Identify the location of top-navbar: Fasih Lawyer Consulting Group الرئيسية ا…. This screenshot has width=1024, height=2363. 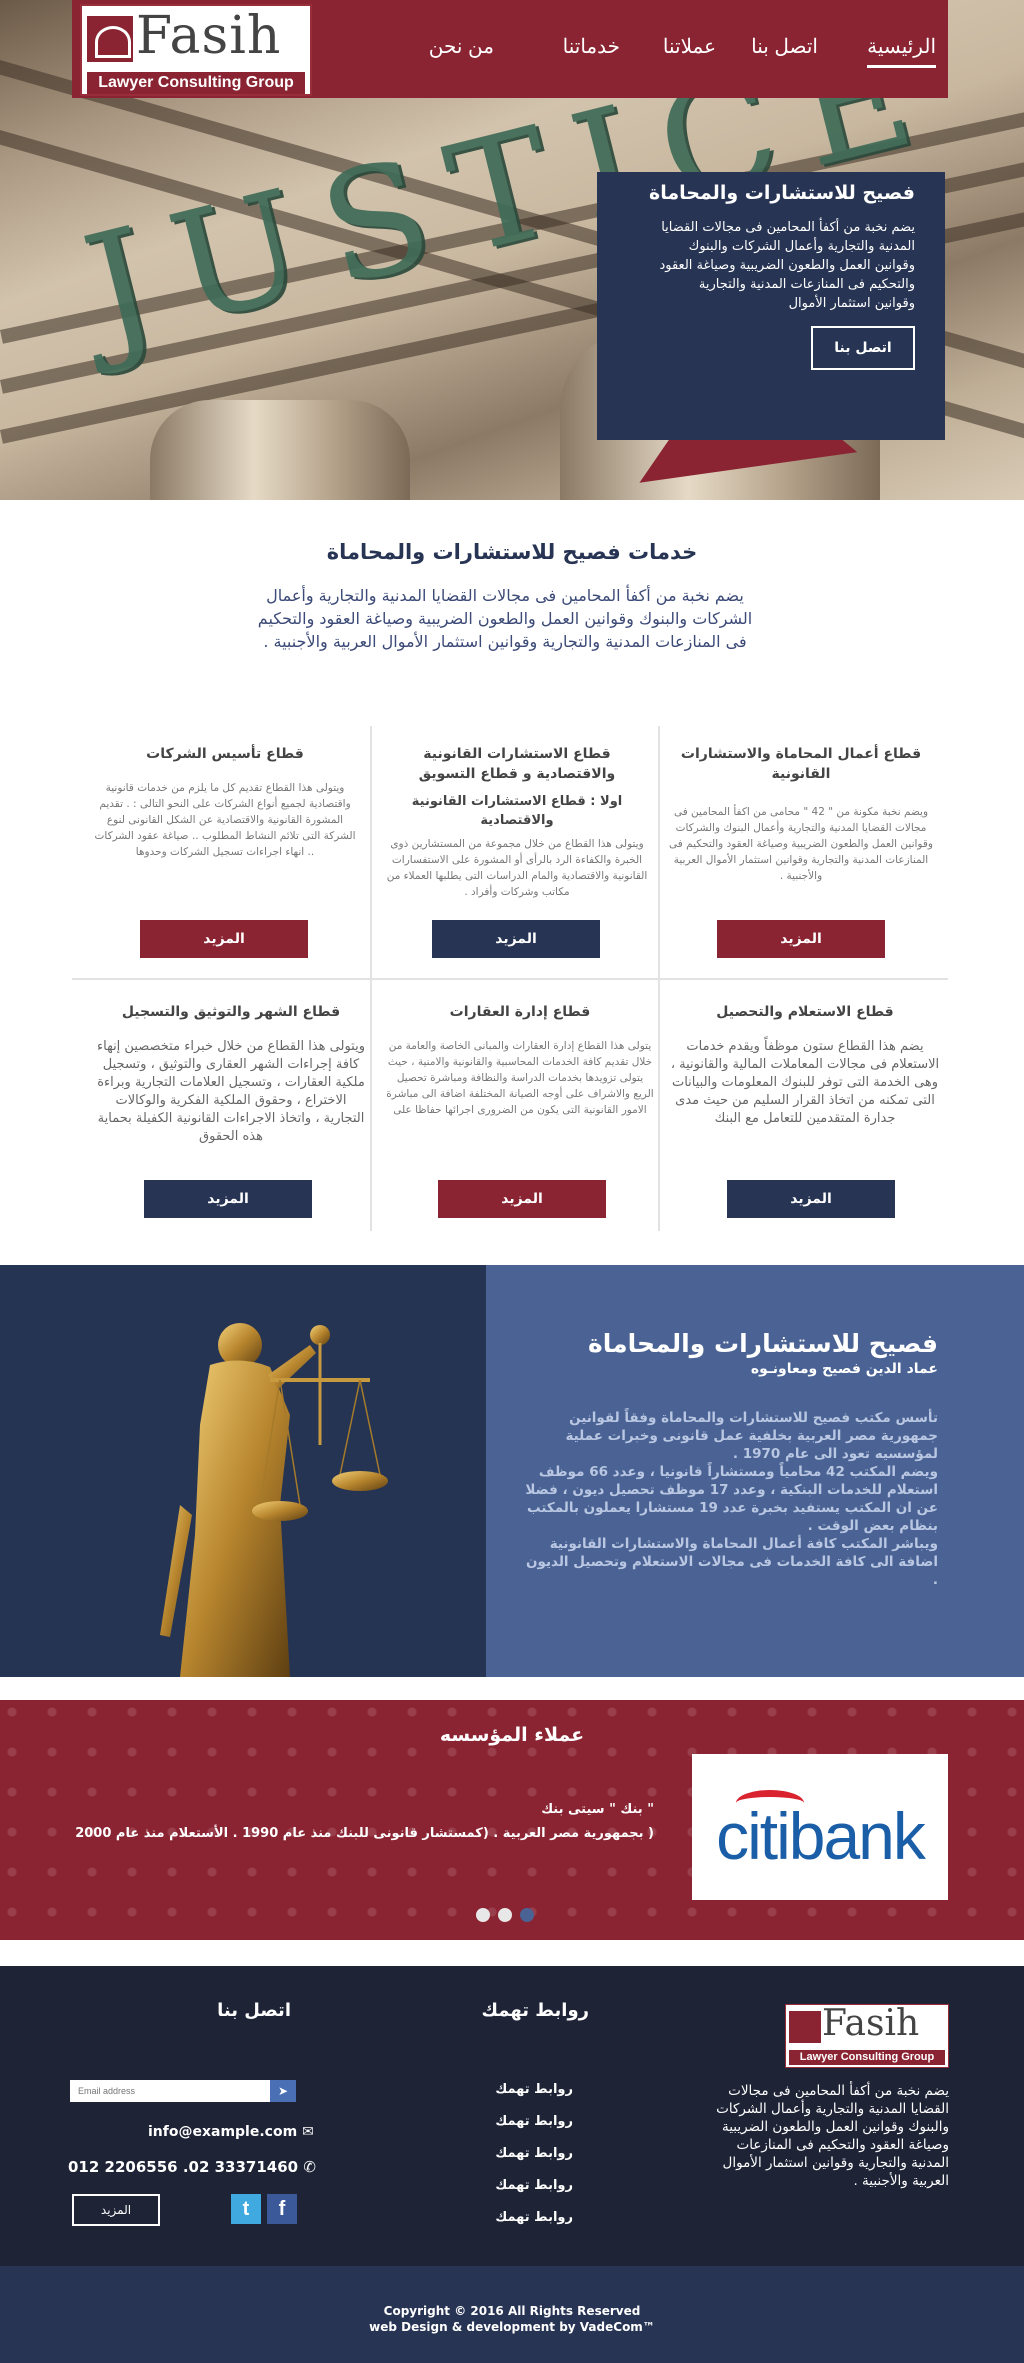
(510, 49).